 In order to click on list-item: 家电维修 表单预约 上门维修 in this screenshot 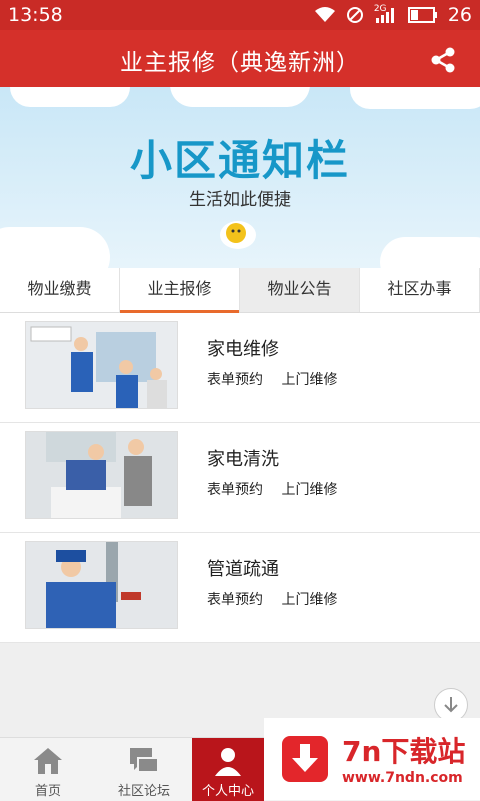, I will do `click(240, 368)`.